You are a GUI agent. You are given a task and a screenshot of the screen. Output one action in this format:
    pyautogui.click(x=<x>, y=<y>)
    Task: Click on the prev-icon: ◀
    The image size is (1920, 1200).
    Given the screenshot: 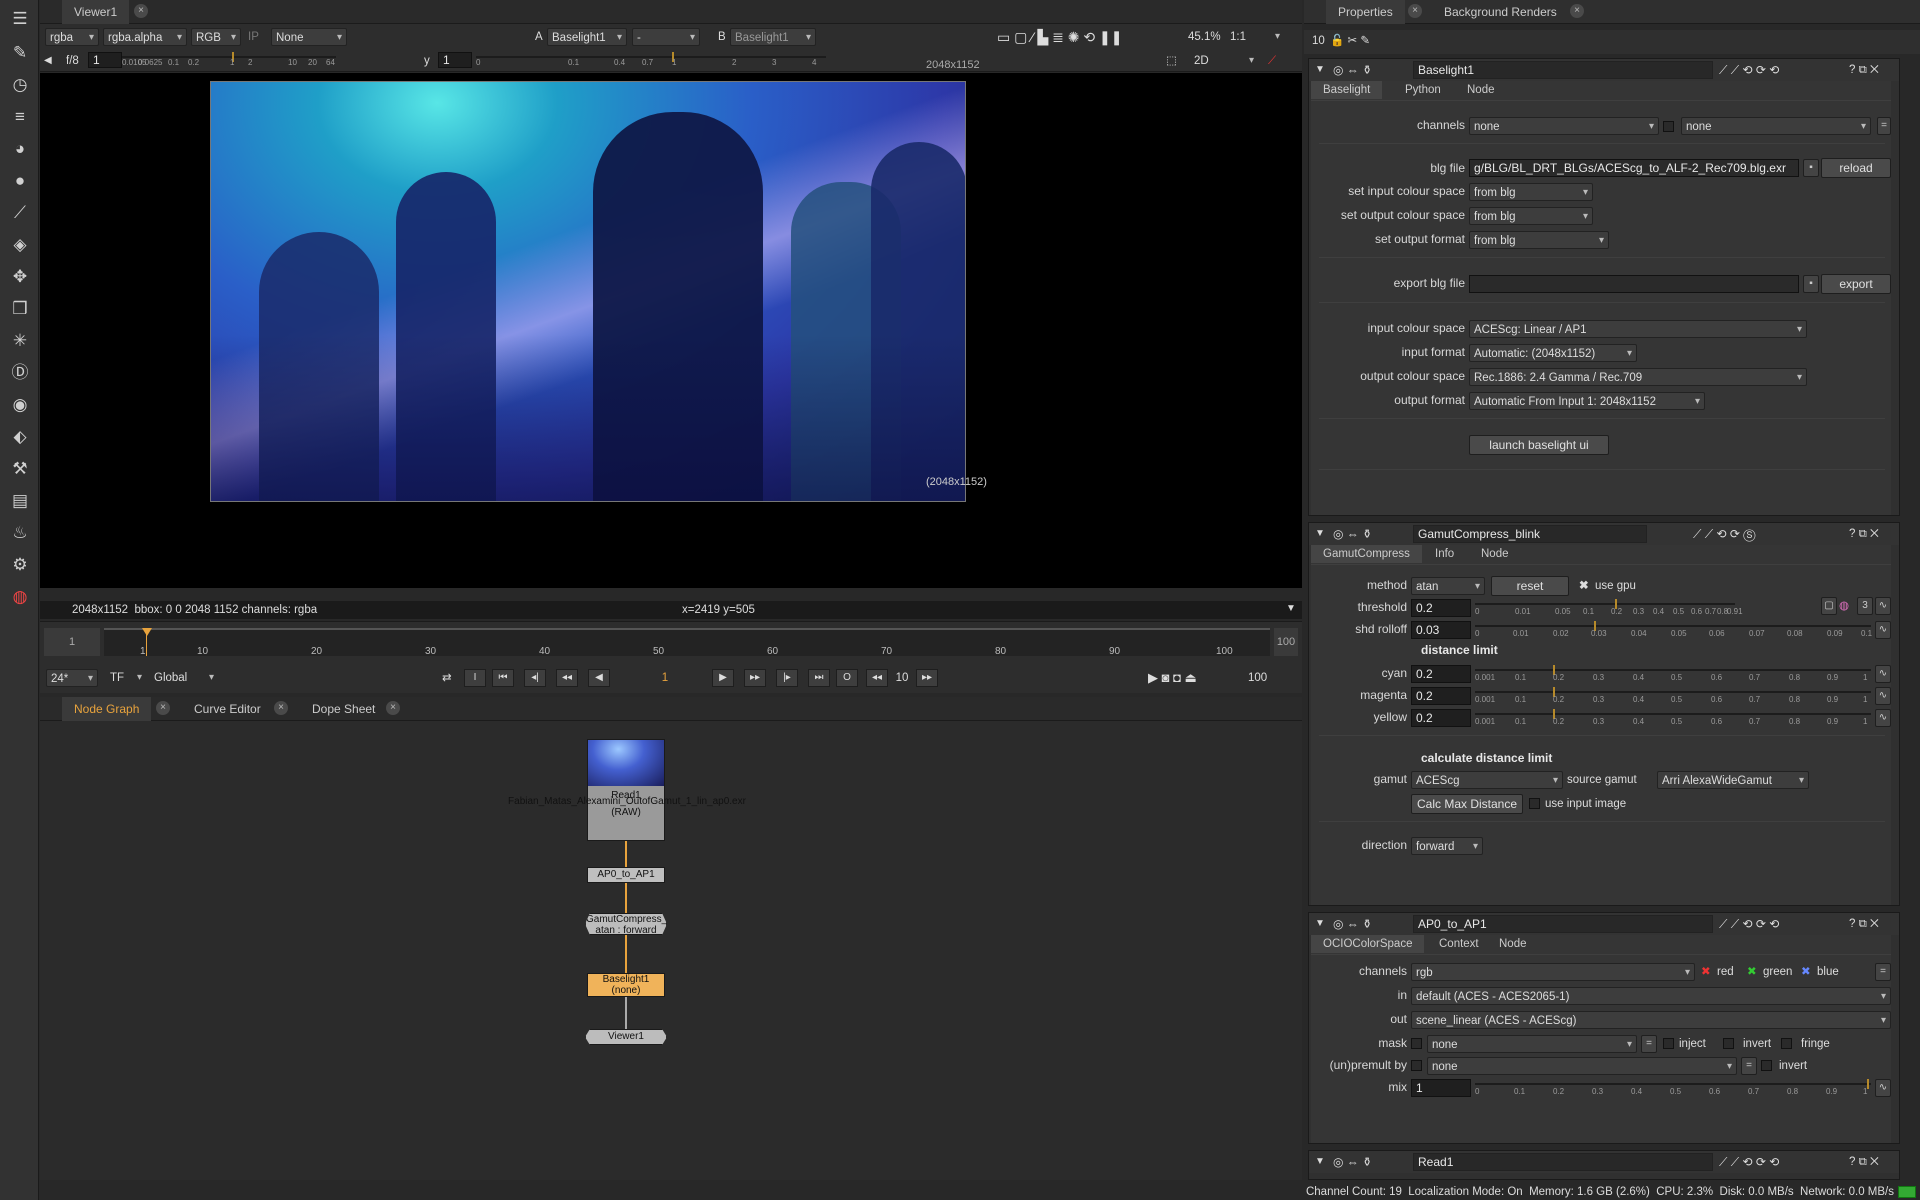 What is the action you would take?
    pyautogui.click(x=48, y=61)
    